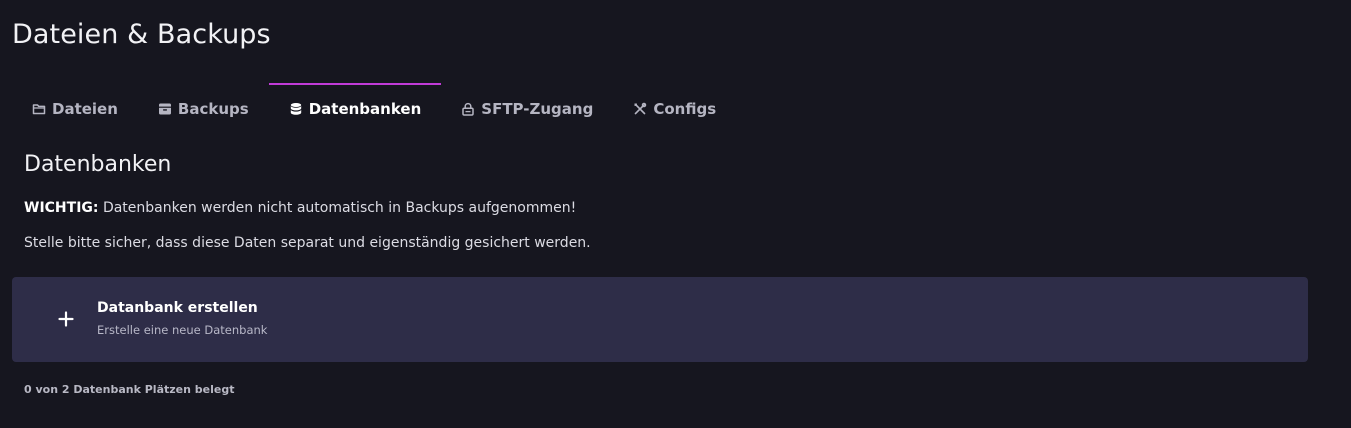  I want to click on lock-icon, so click(468, 109).